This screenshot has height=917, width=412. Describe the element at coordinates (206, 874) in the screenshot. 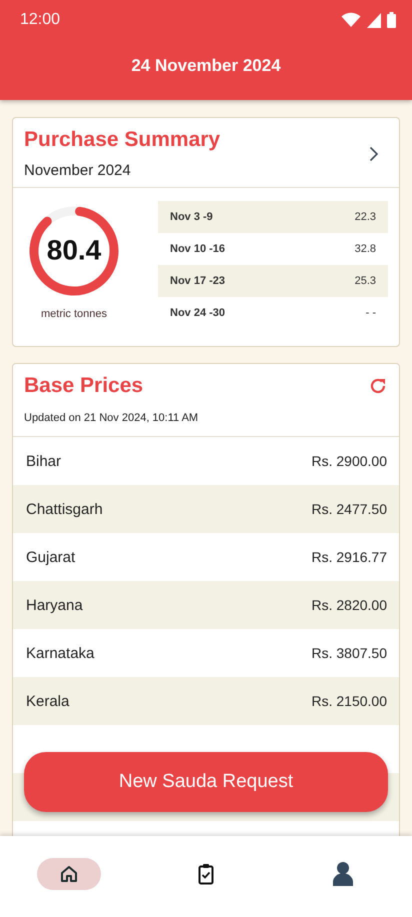

I see `clipboard-check-icon` at that location.